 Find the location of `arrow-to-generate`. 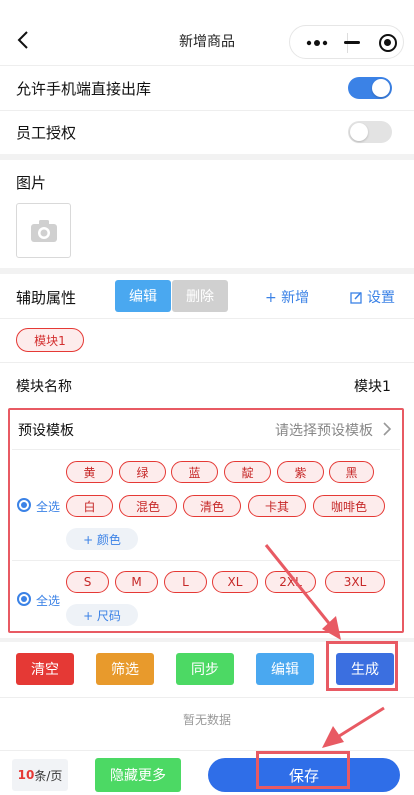

arrow-to-generate is located at coordinates (301, 588).